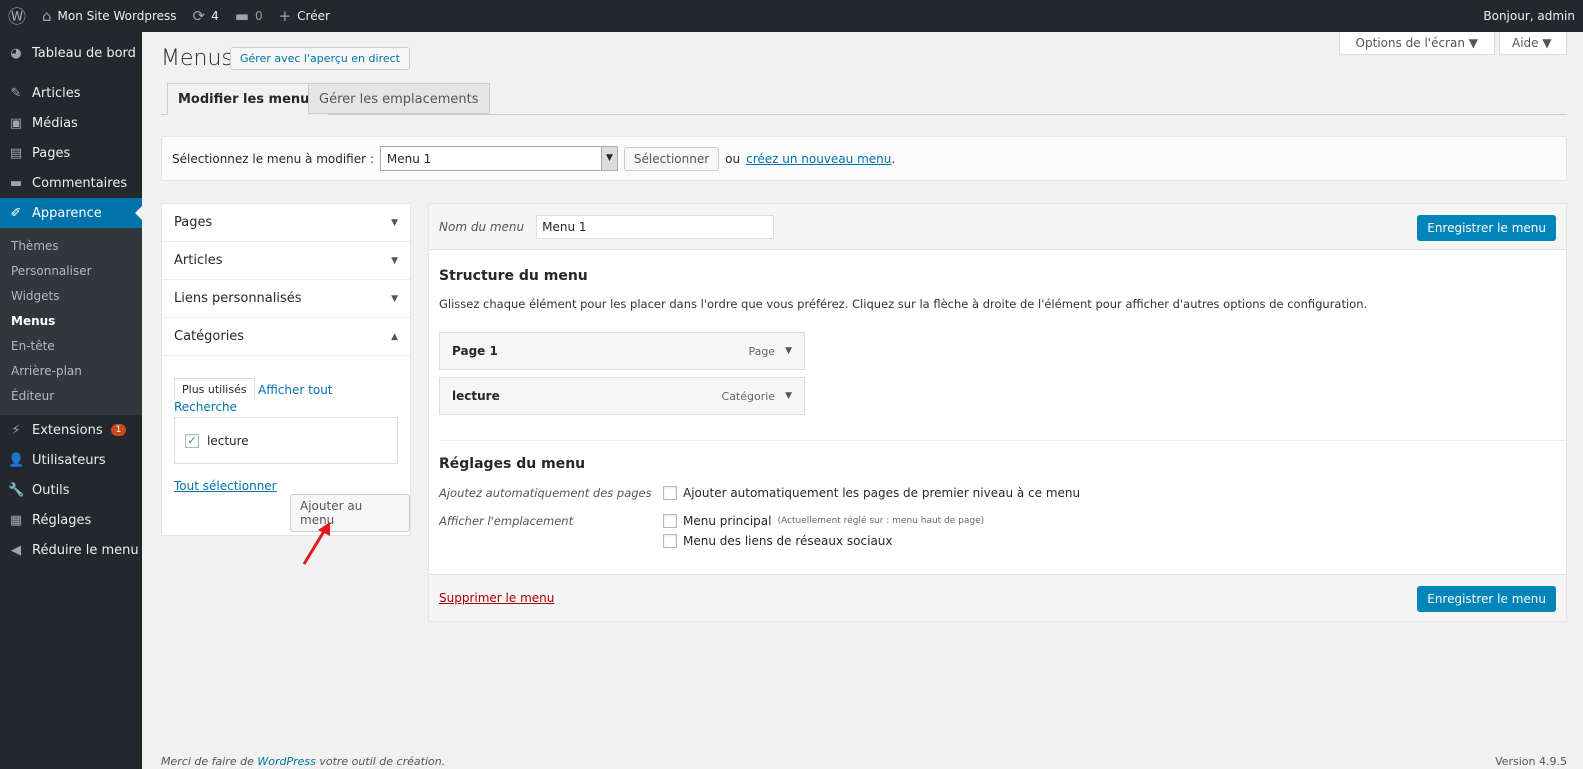  What do you see at coordinates (409, 158) in the screenshot?
I see `menu-select-value: Menu 1` at bounding box center [409, 158].